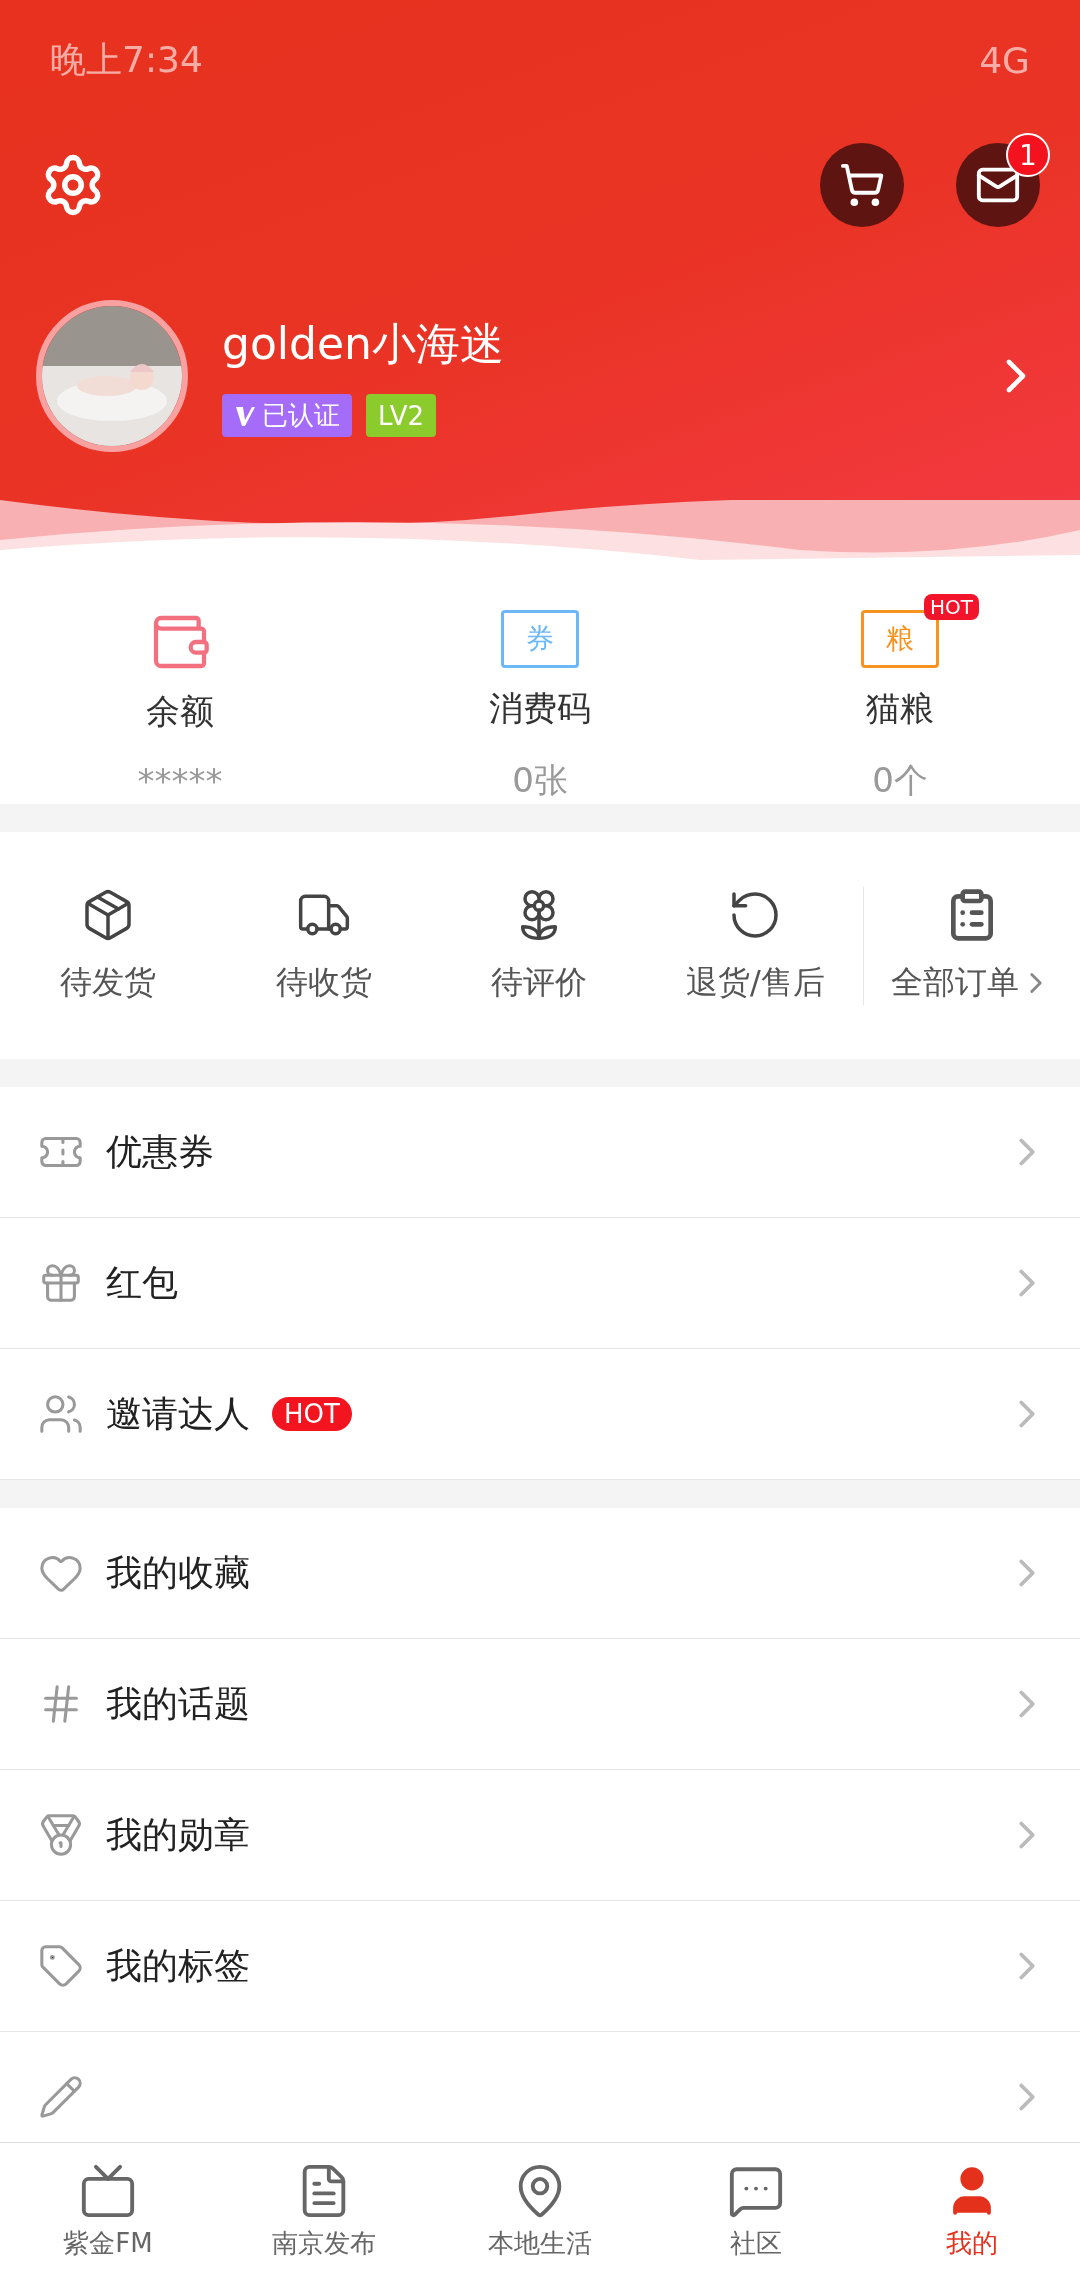 The height and width of the screenshot is (2280, 1080). Describe the element at coordinates (1004, 60) in the screenshot. I see `network-label: 4G` at that location.